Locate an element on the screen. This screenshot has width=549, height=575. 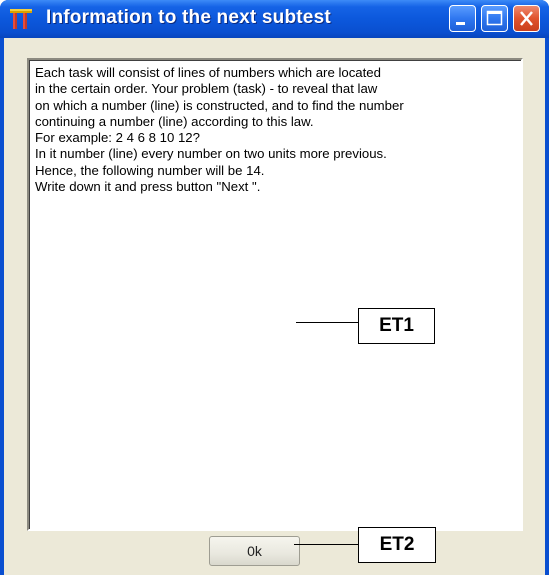
et1-pointer-line is located at coordinates (327, 322).